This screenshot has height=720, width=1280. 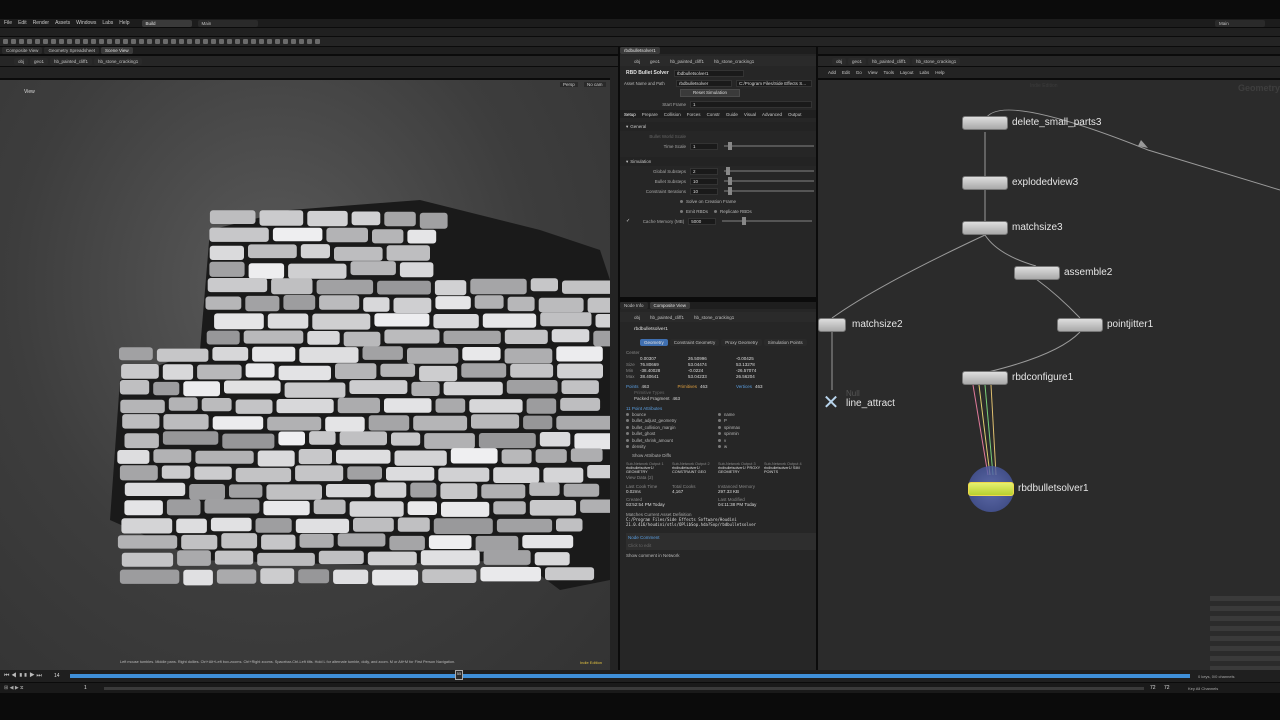 I want to click on network-menu-item: Edit, so click(x=846, y=72).